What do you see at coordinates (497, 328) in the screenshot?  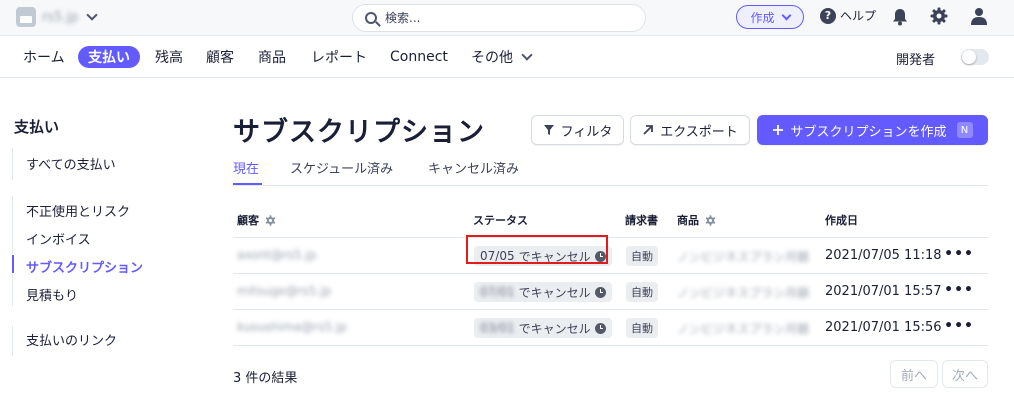 I see `status-date: 03/01` at bounding box center [497, 328].